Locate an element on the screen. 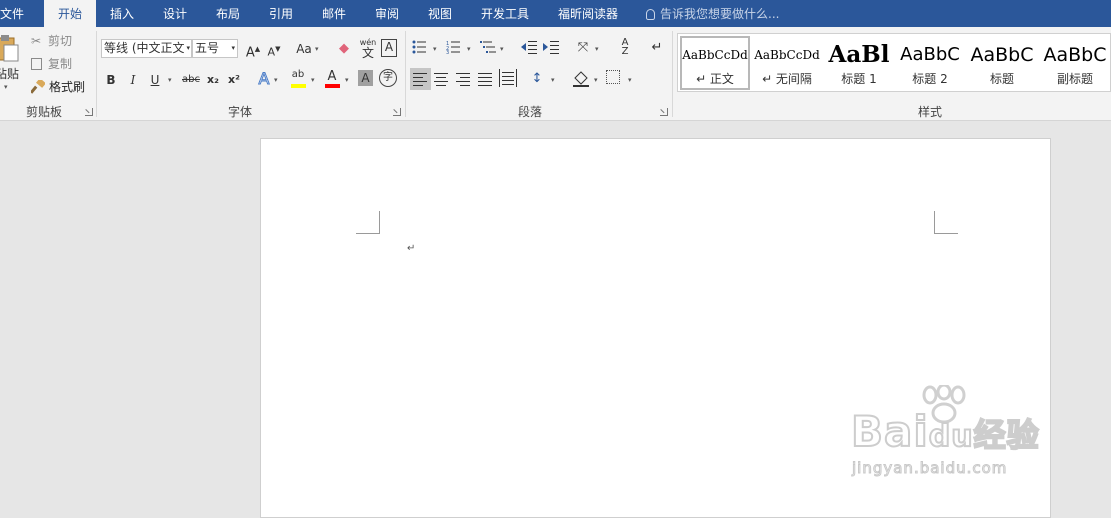 This screenshot has height=518, width=1111. baidu-watermark: Baidu经验 jingyan.baidu.com is located at coordinates (953, 435).